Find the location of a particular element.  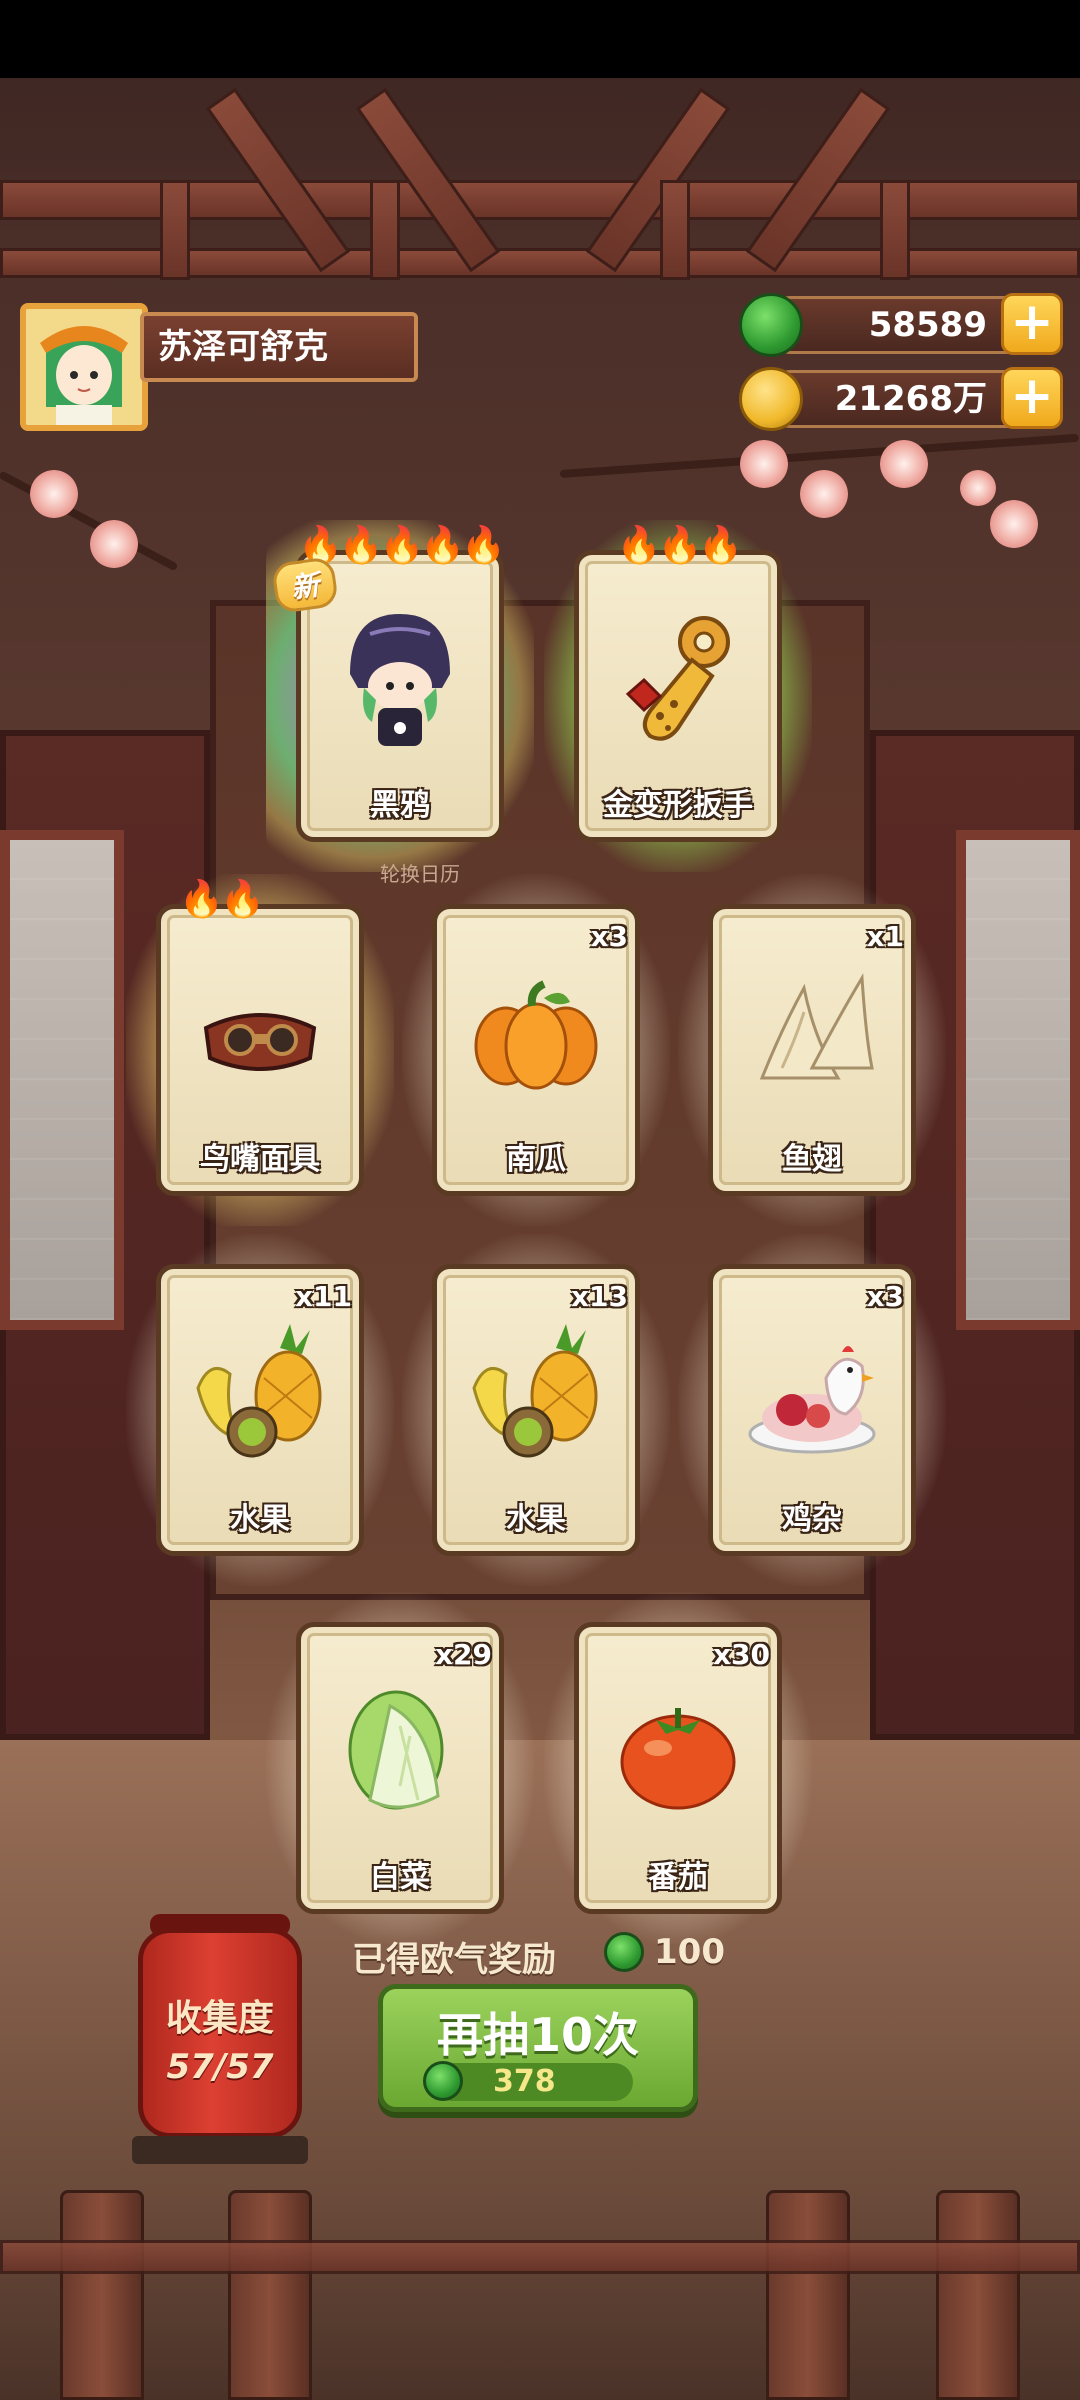

item-quantity: x13 is located at coordinates (599, 1296).